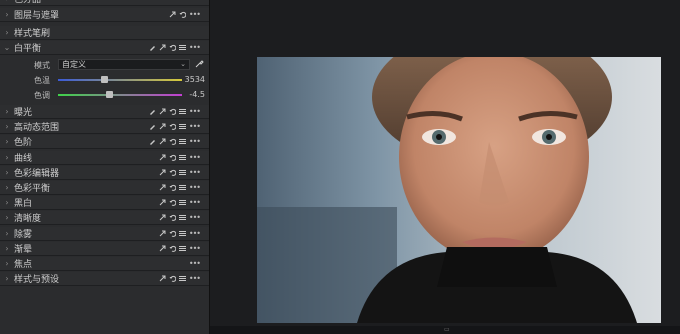 Image resolution: width=680 pixels, height=334 pixels. I want to click on tool-row: ⌄ 白平衡 •••, so click(104, 48).